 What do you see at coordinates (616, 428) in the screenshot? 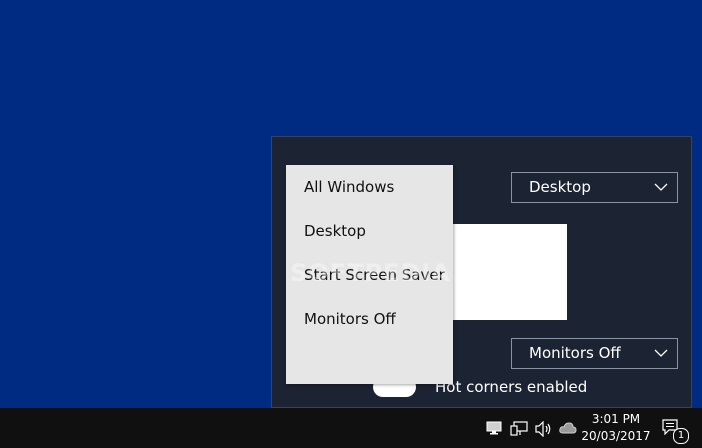
I see `taskbar-clock: 3:01 PM 20/03/2017` at bounding box center [616, 428].